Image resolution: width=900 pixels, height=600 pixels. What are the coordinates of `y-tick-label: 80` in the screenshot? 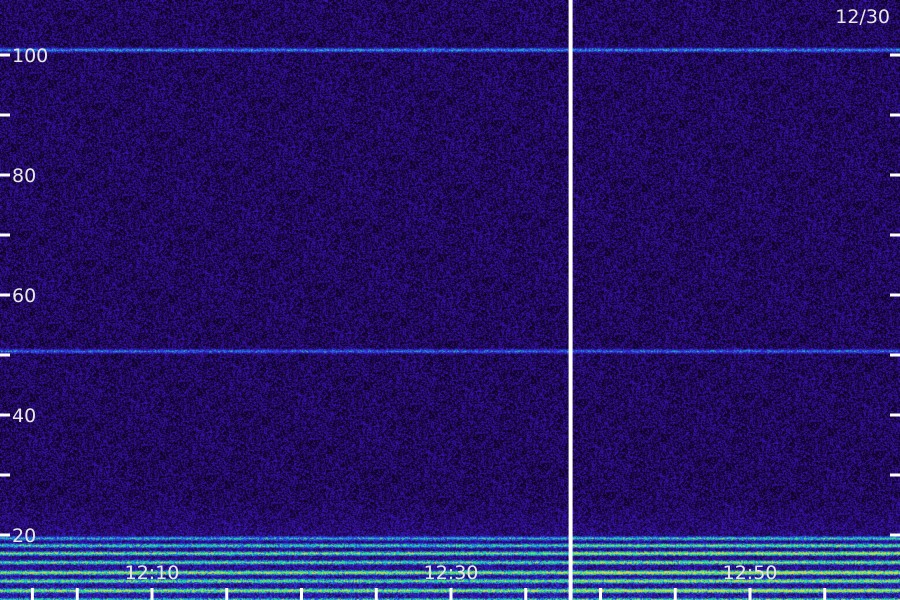 It's located at (24, 176).